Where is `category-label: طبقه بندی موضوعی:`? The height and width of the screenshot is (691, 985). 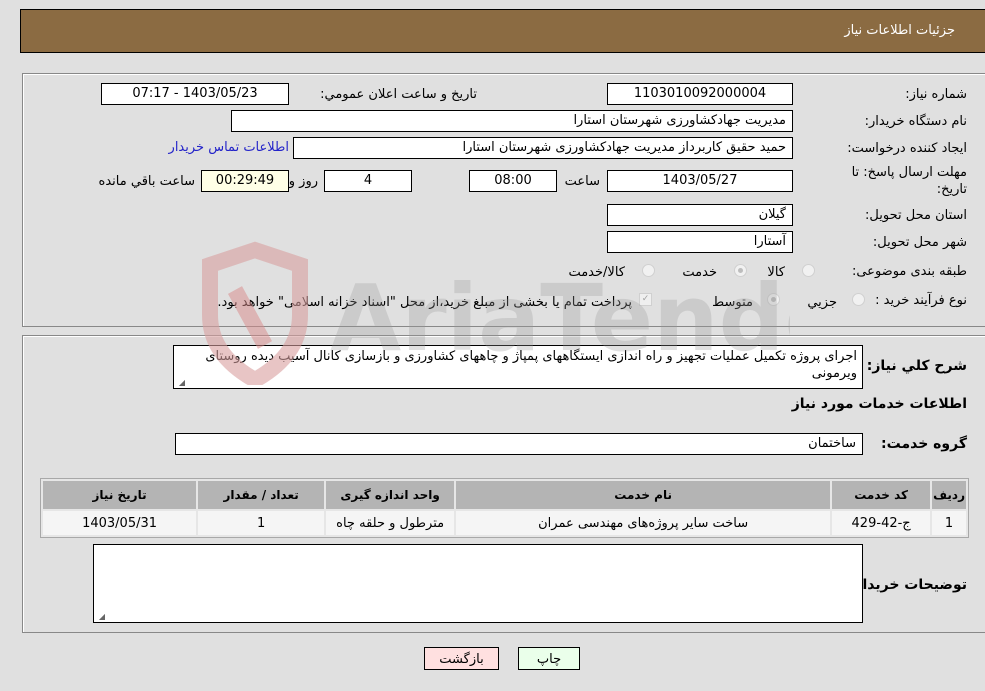 category-label: طبقه بندی موضوعی: is located at coordinates (909, 271).